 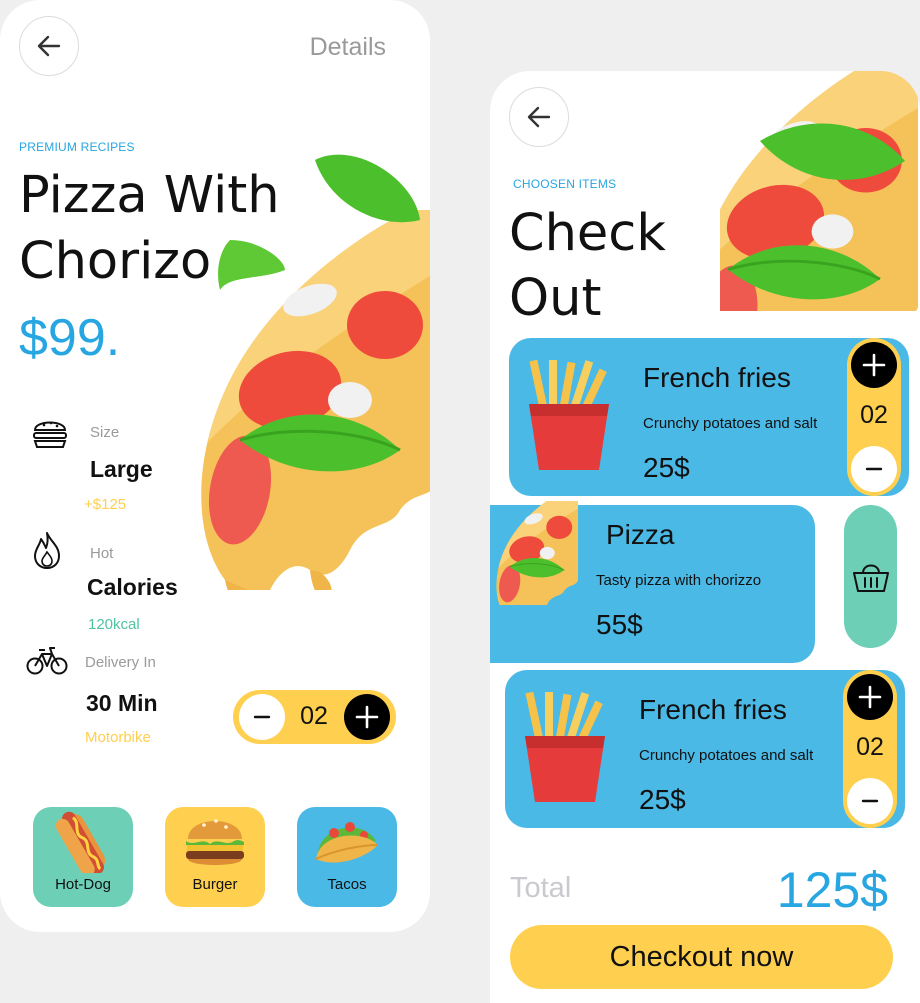 What do you see at coordinates (555, 298) in the screenshot?
I see `page-title-line2: Out` at bounding box center [555, 298].